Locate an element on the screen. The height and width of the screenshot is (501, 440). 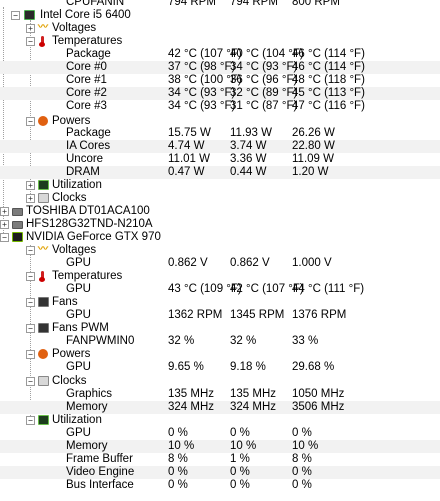
group-node-clocks: − Clocks is located at coordinates (220, 381).